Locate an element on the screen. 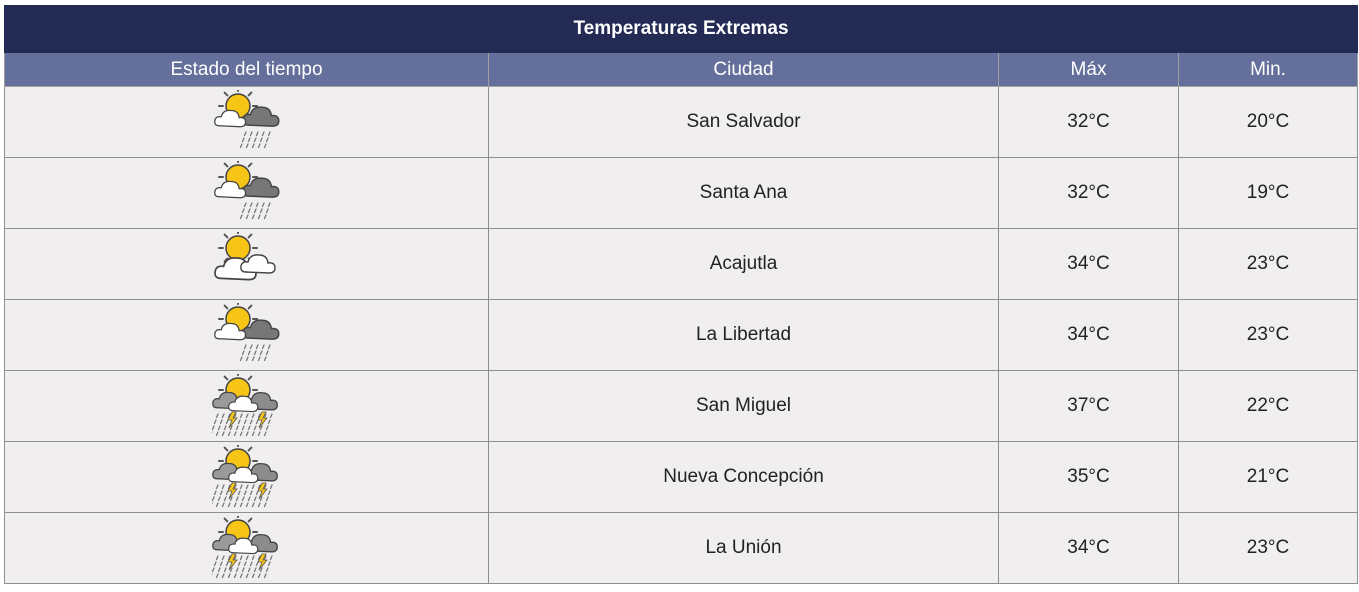 This screenshot has height=592, width=1359. header-city: Ciudad is located at coordinates (743, 69).